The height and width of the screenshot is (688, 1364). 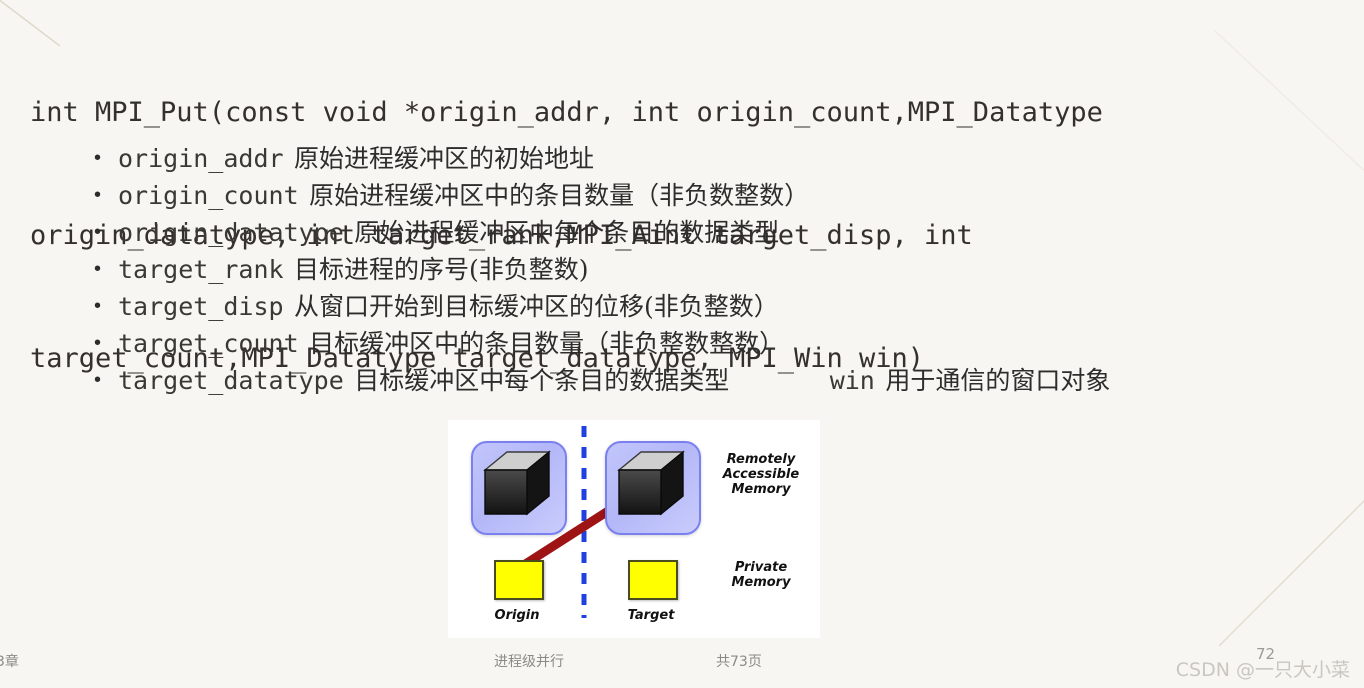 What do you see at coordinates (1262, 670) in the screenshot?
I see `csdn-watermark: CSDN @一只大小菜` at bounding box center [1262, 670].